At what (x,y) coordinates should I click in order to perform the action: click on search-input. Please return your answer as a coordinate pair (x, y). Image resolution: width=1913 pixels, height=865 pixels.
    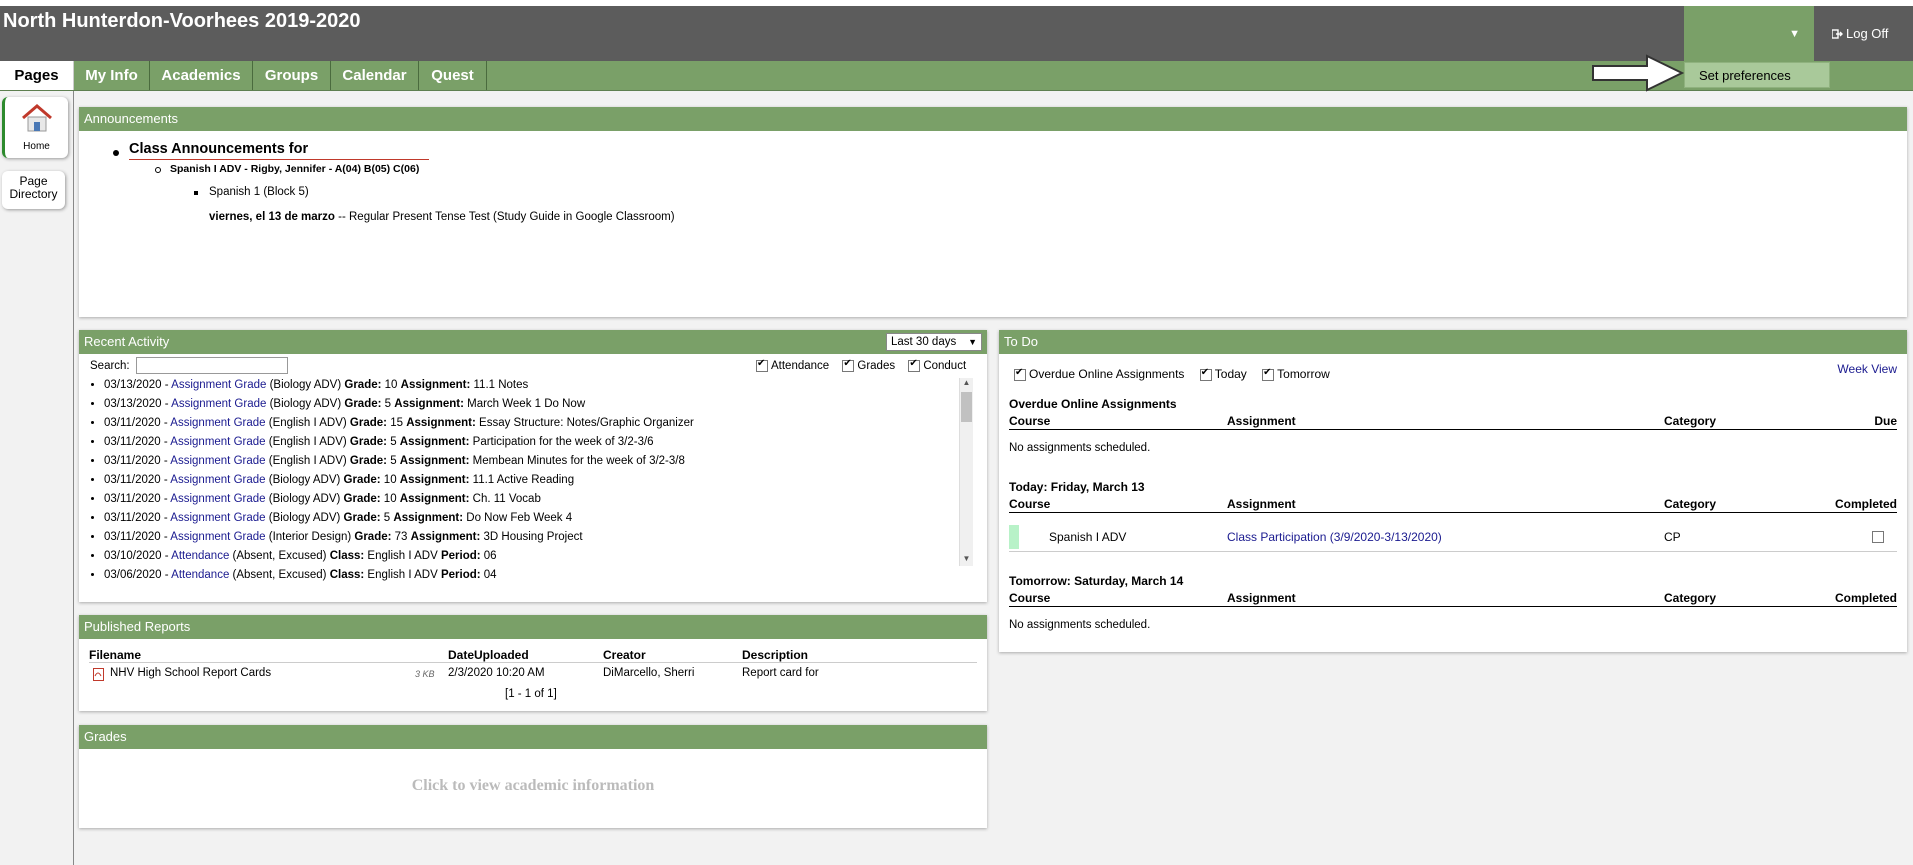
    Looking at the image, I should click on (212, 365).